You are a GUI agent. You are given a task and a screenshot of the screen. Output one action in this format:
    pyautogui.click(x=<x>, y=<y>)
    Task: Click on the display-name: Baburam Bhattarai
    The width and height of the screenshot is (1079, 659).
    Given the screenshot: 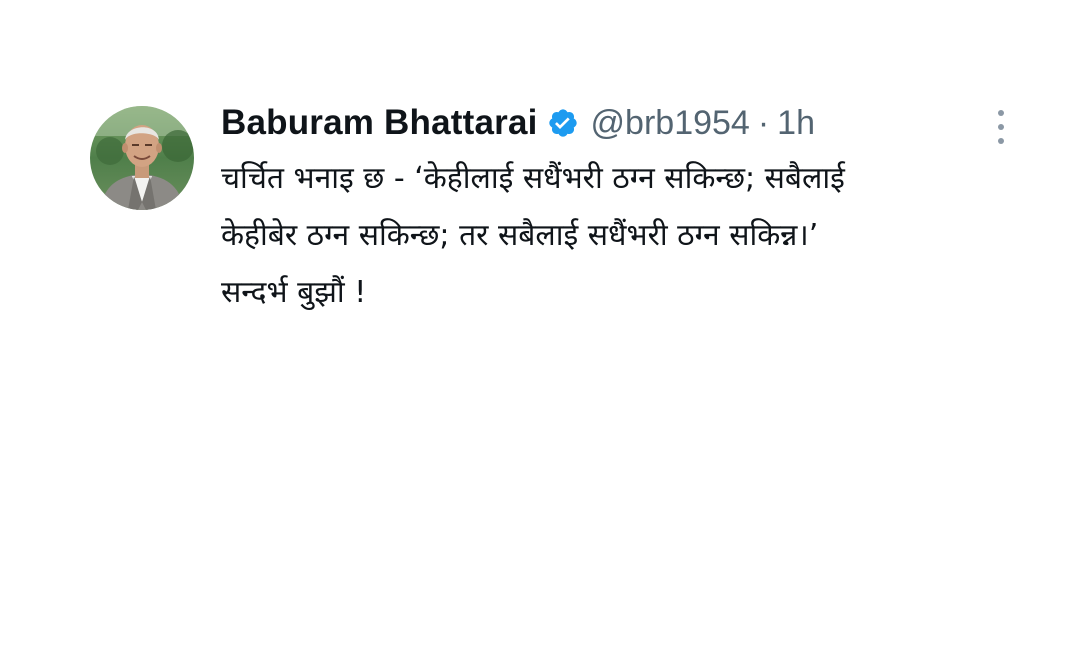 What is the action you would take?
    pyautogui.click(x=379, y=123)
    